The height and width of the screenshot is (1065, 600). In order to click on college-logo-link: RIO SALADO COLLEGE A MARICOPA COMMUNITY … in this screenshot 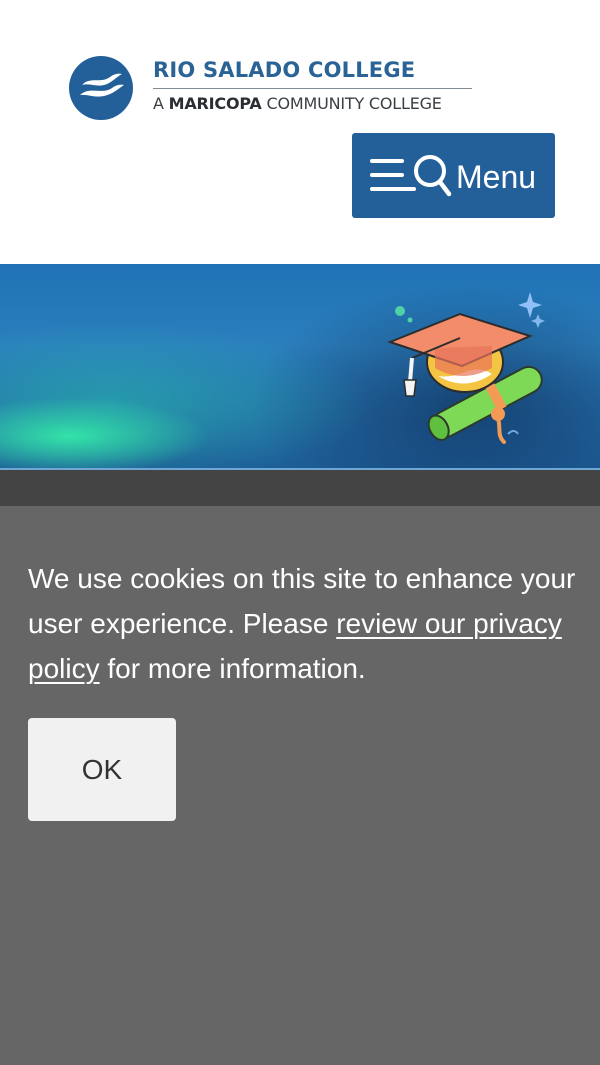, I will do `click(273, 88)`.